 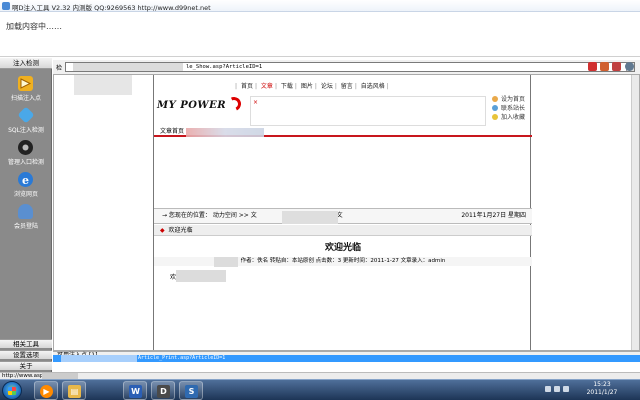 What do you see at coordinates (548, 389) in the screenshot?
I see `tray-arrow-icon` at bounding box center [548, 389].